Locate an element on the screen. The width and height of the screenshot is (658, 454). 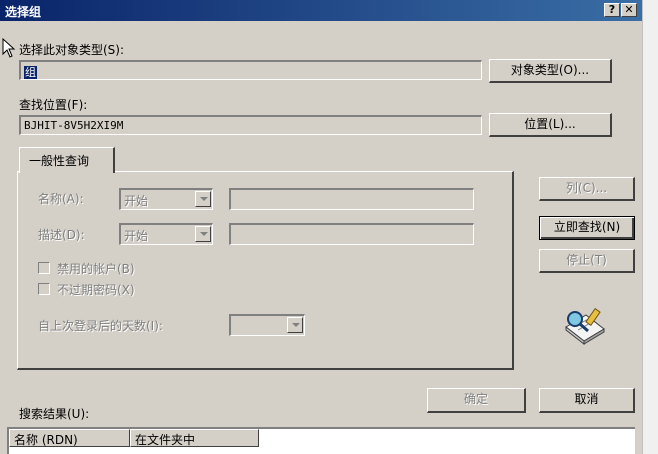
description-label: 描述(D): is located at coordinates (61, 235).